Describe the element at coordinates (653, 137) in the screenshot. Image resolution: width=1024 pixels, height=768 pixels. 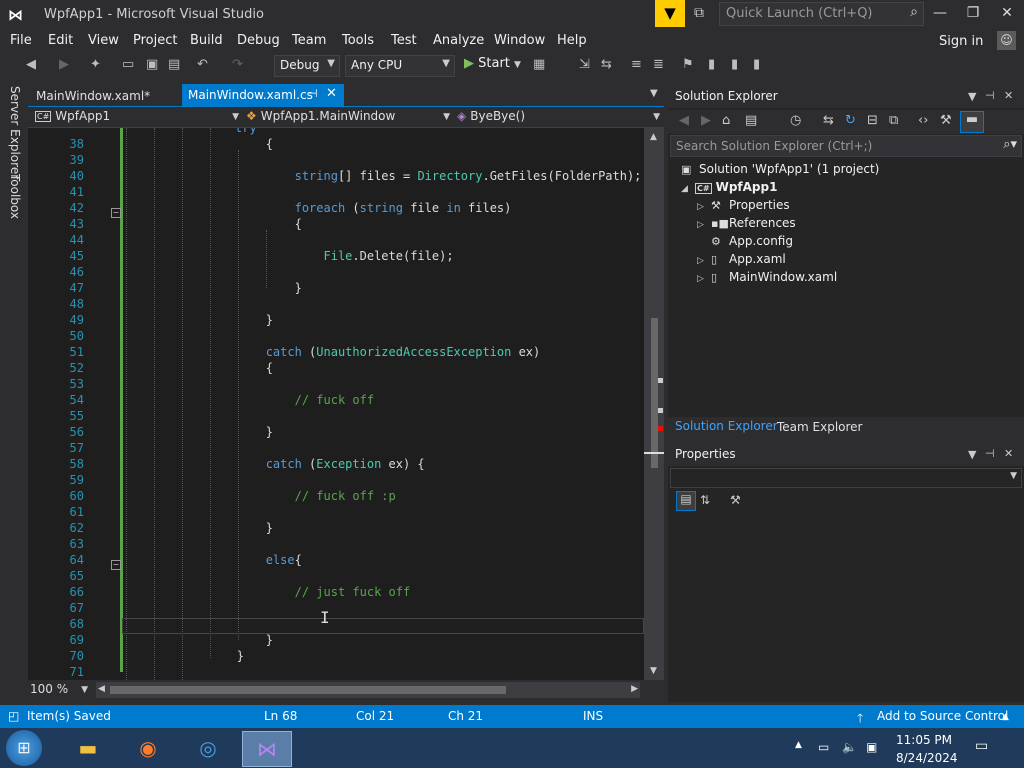
I see `scroll-up-icon: ▲` at that location.